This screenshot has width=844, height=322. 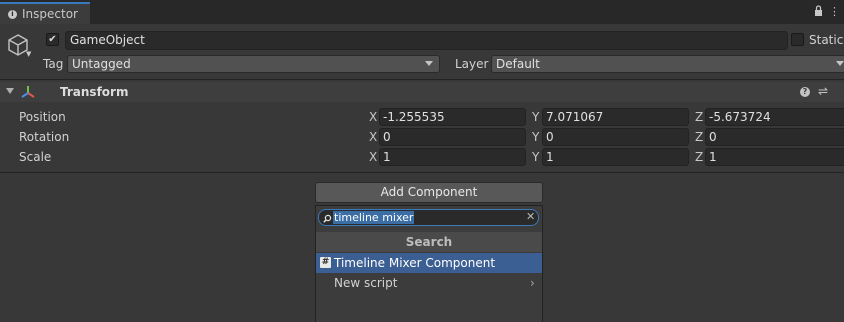 What do you see at coordinates (518, 64) in the screenshot?
I see `layer-value: Default` at bounding box center [518, 64].